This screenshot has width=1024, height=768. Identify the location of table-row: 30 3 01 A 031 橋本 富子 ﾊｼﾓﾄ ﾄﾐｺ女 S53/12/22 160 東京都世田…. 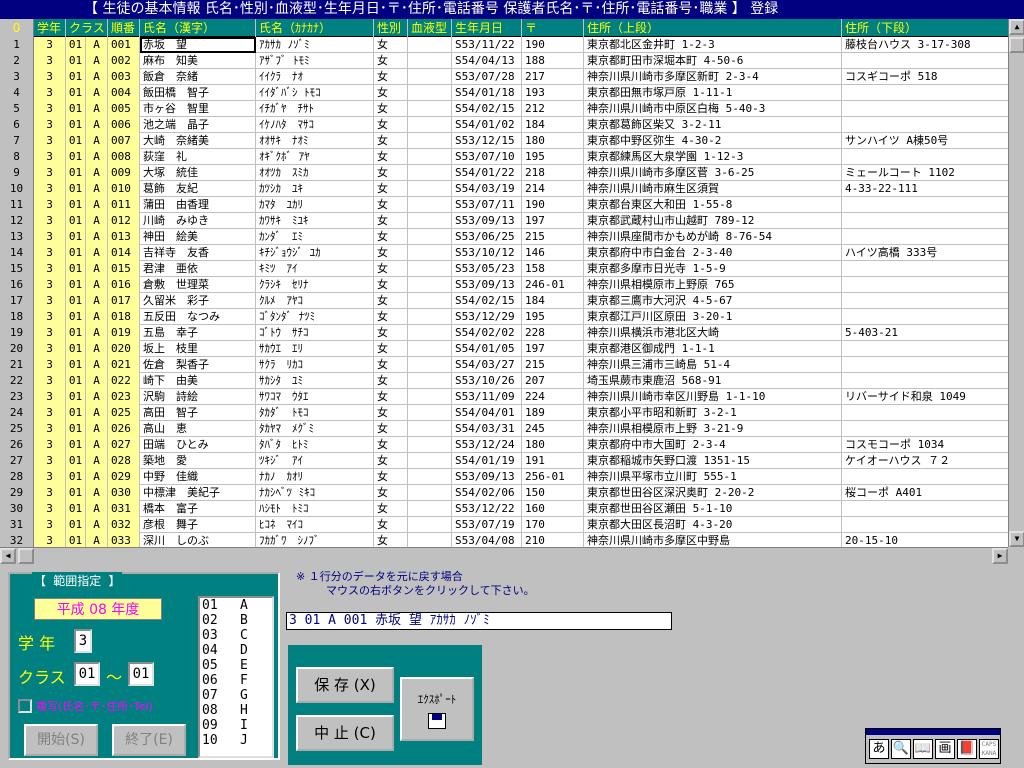
(504, 509).